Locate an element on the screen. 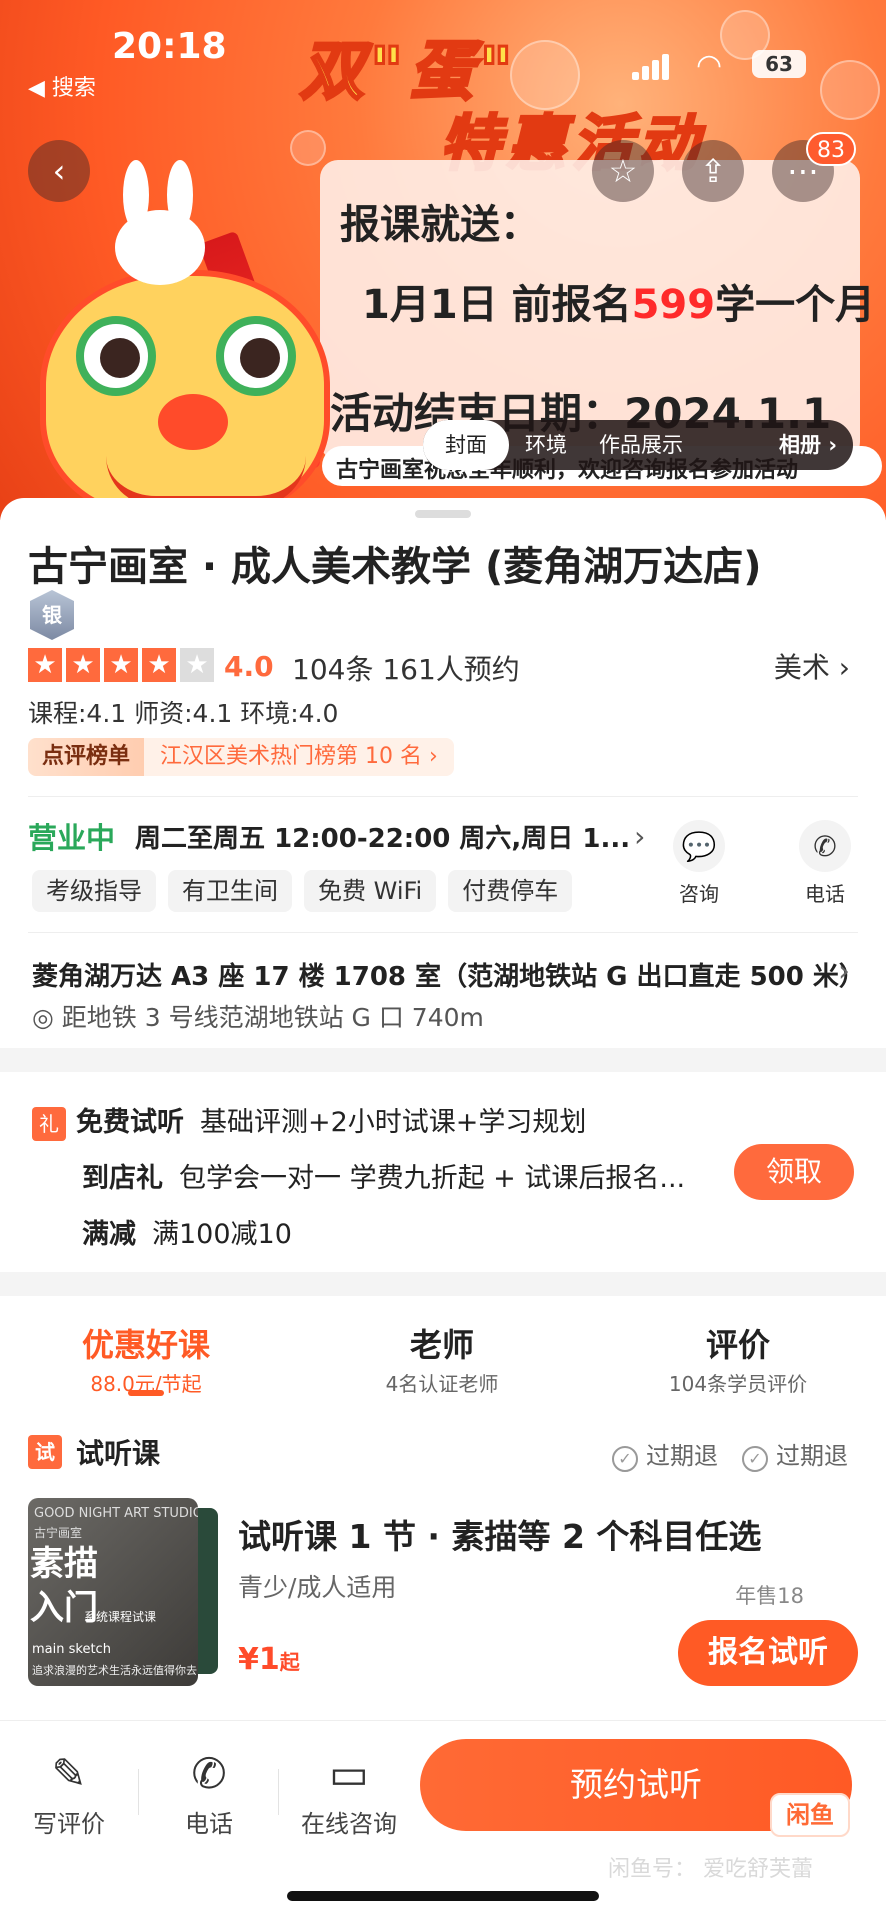 This screenshot has height=1920, width=886. review-count: 104条 161人预约 is located at coordinates (406, 668).